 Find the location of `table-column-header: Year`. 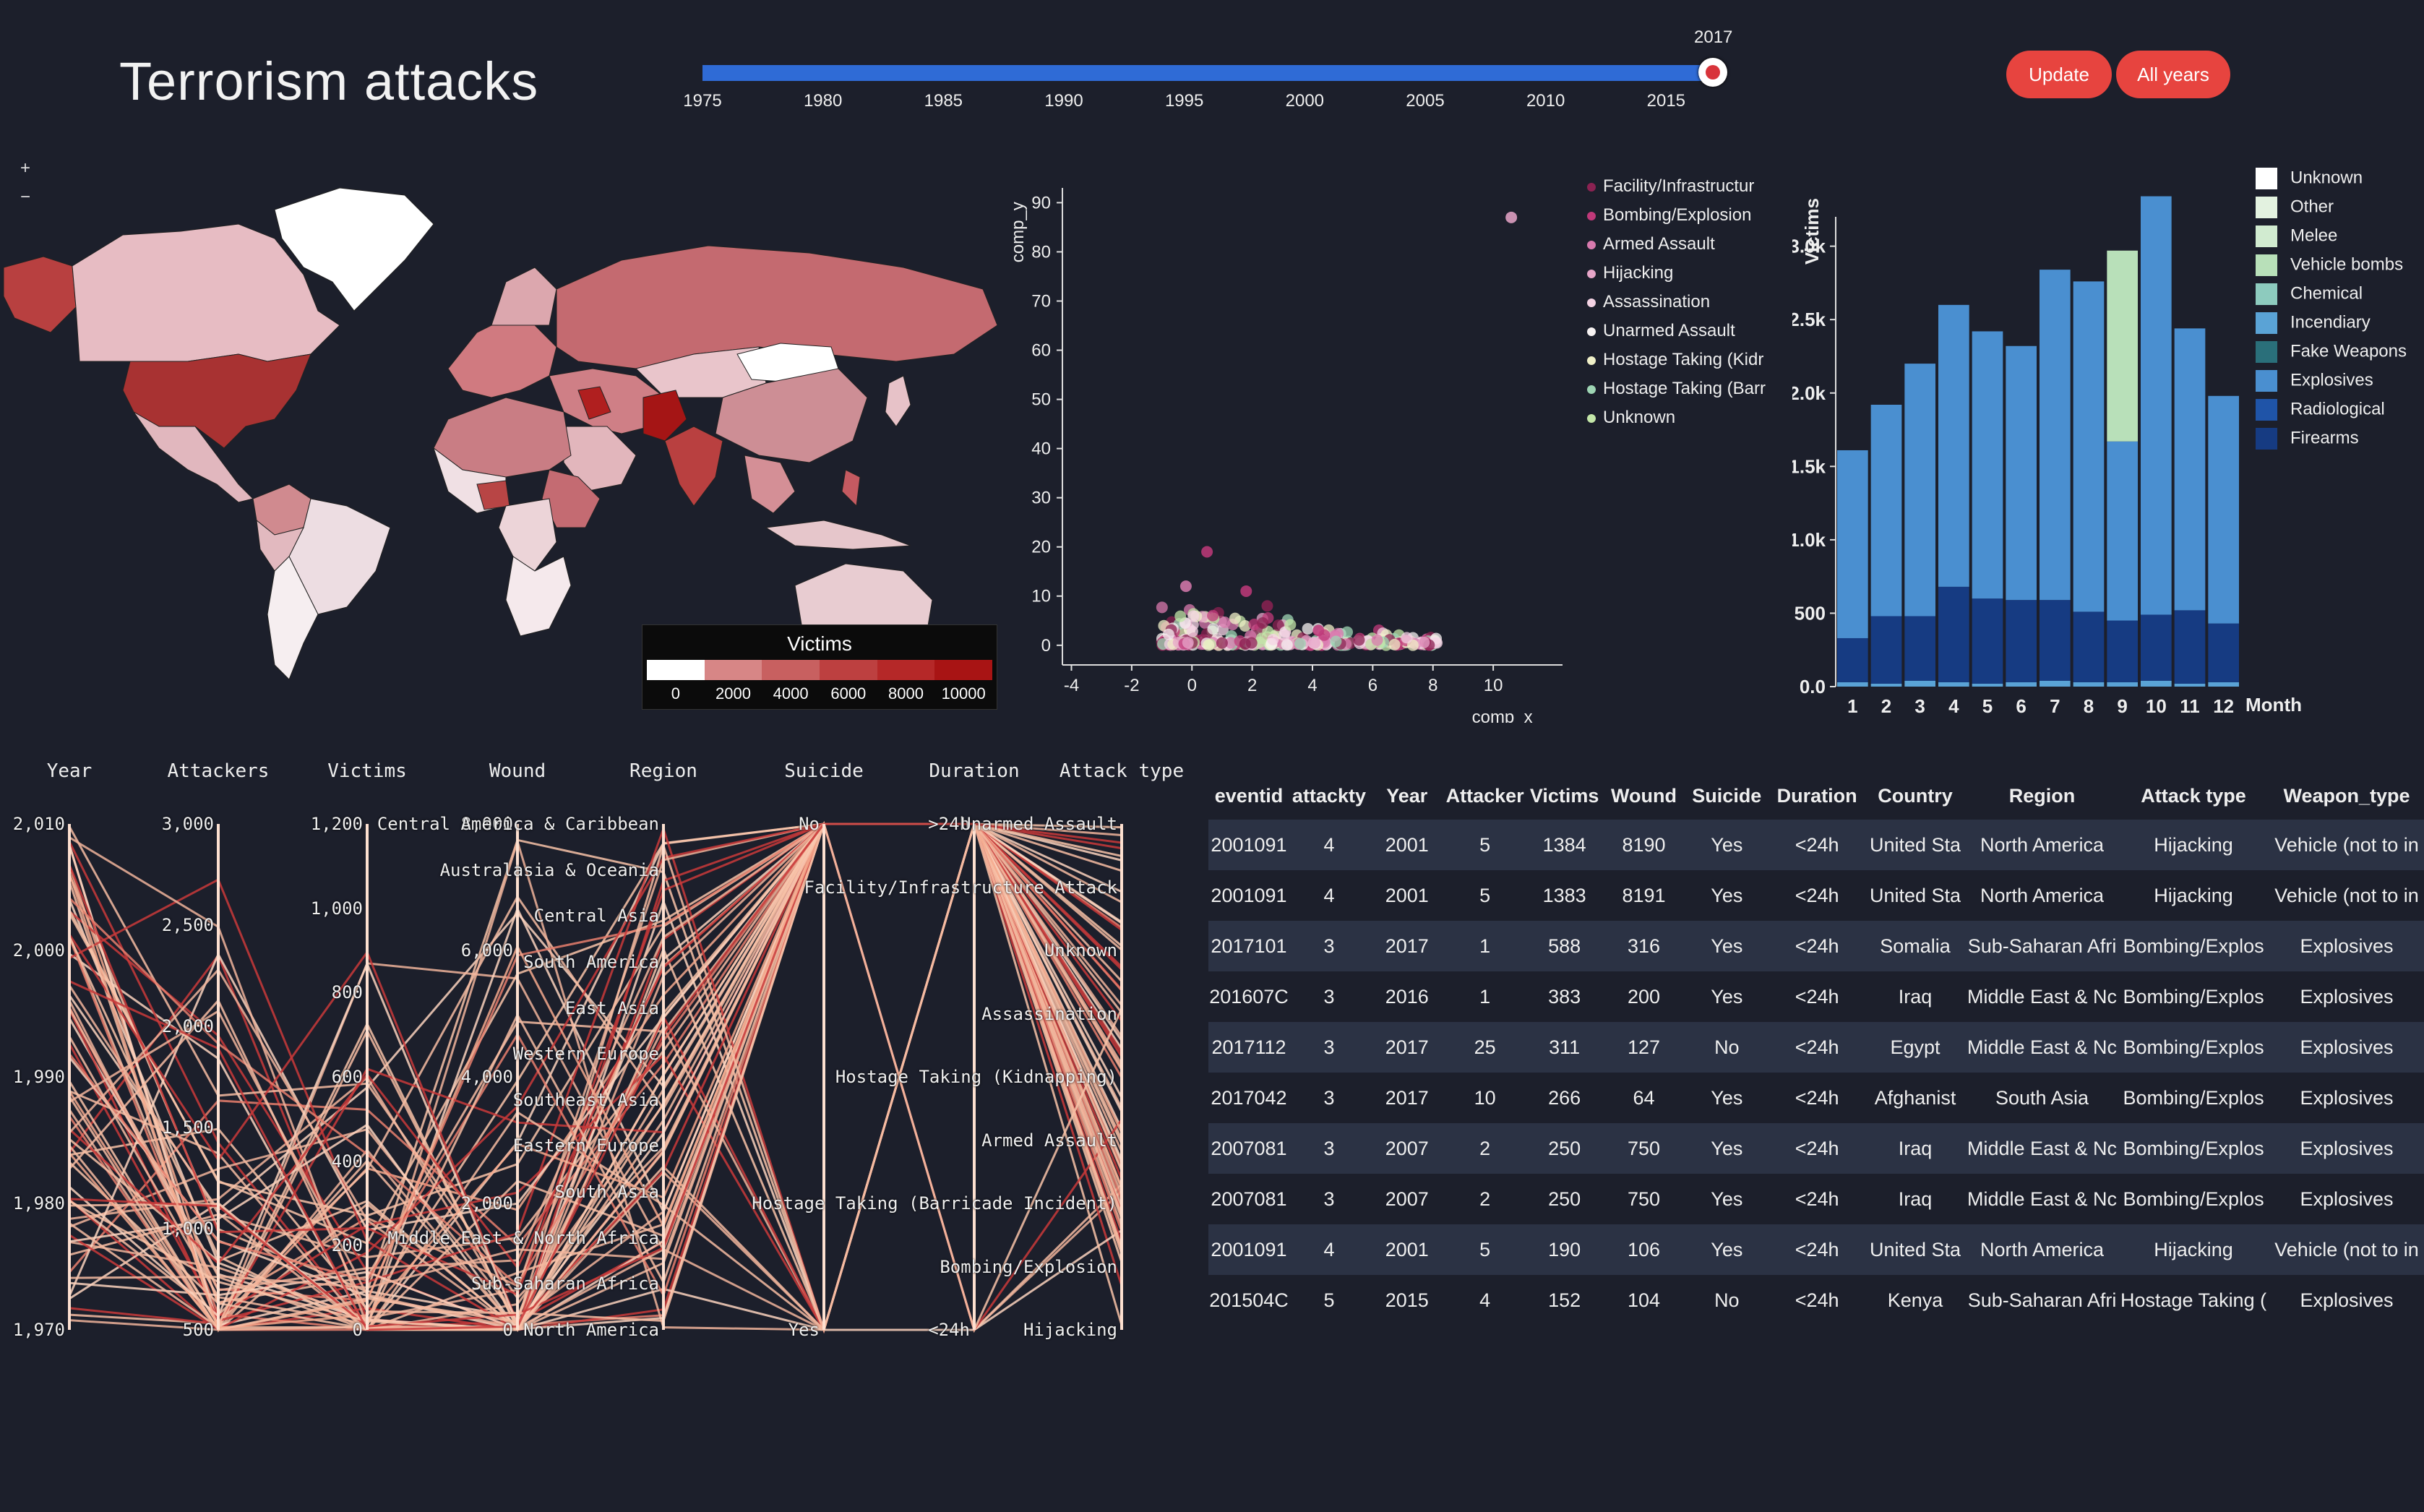

table-column-header: Year is located at coordinates (1407, 796).